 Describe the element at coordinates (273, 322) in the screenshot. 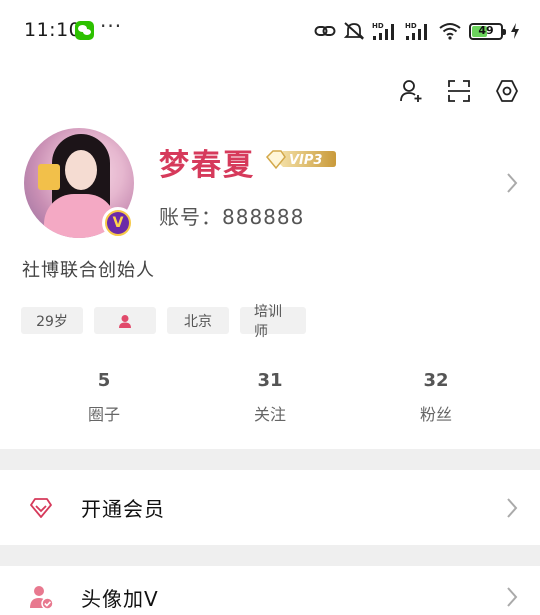

I see `tag-job: 培训师` at that location.